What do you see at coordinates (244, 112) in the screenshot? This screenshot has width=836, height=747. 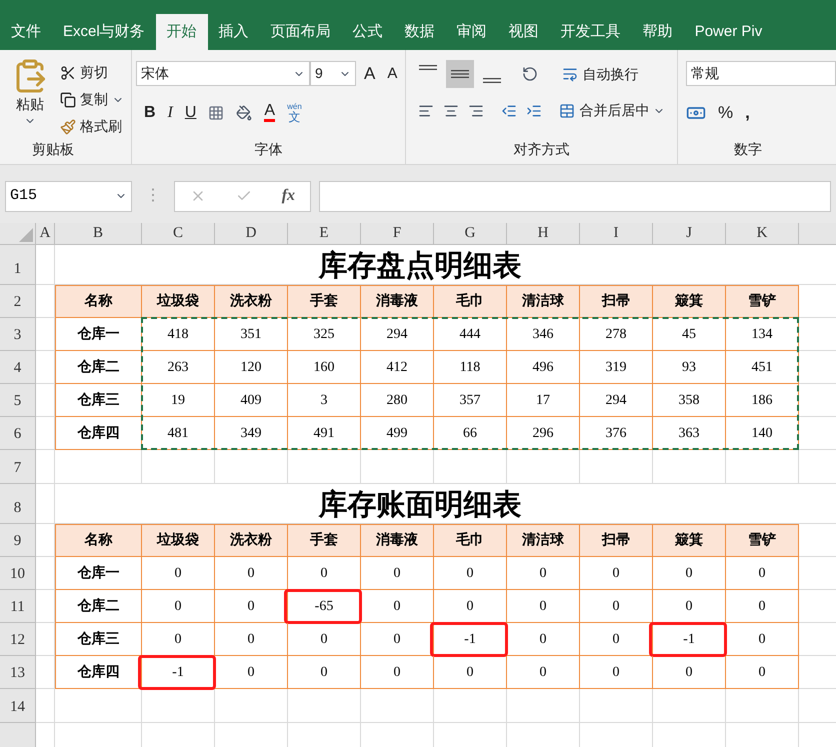 I see `fill-color-icon` at bounding box center [244, 112].